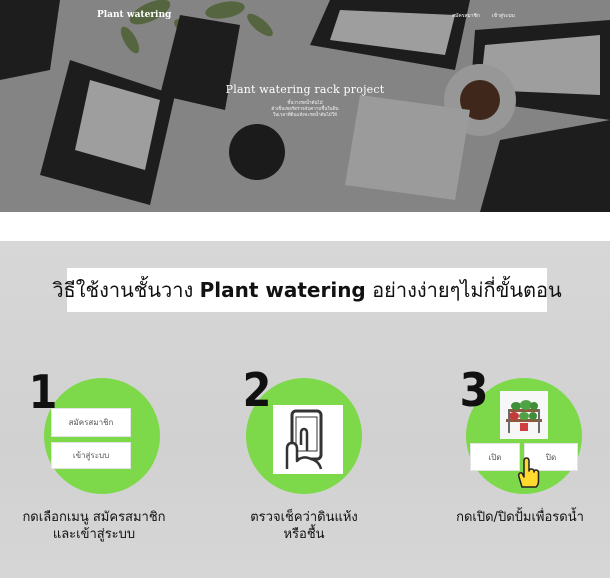  What do you see at coordinates (495, 457) in the screenshot?
I see `pump-on-button: เปิด` at bounding box center [495, 457].